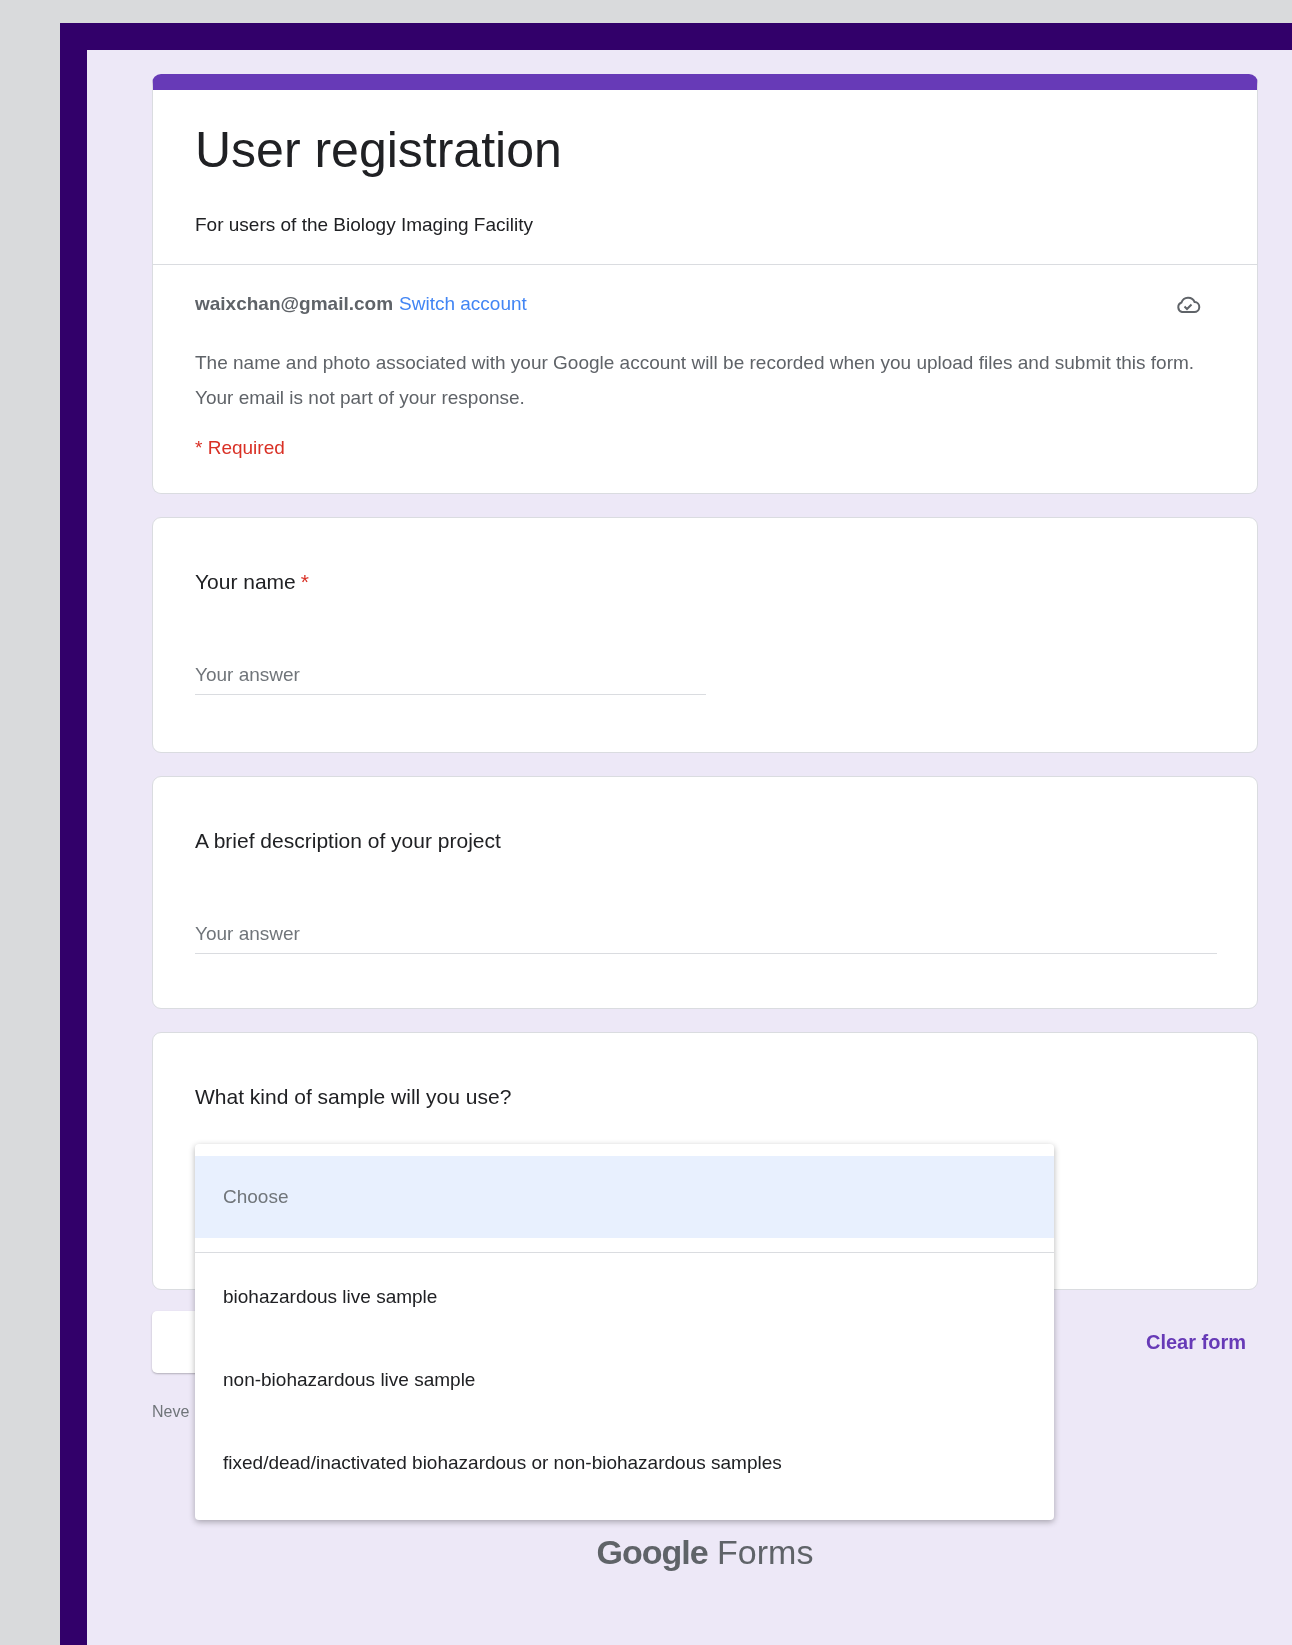 The height and width of the screenshot is (1645, 1292). I want to click on form-title: User registration, so click(379, 150).